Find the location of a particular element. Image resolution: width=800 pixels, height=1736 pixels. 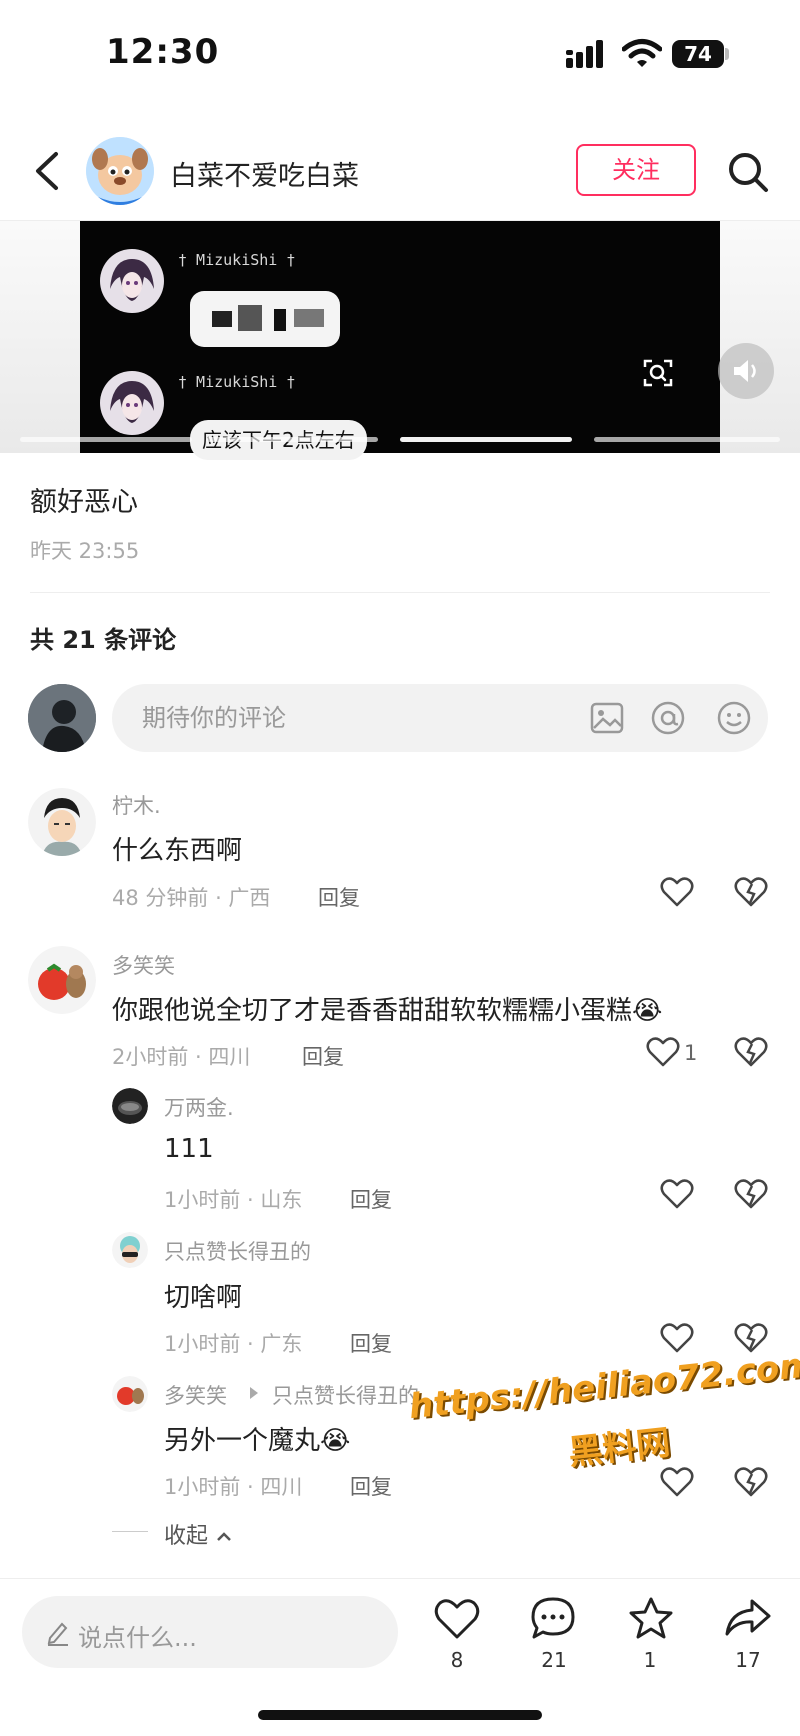

collapse-label: 收起 is located at coordinates (186, 1536).